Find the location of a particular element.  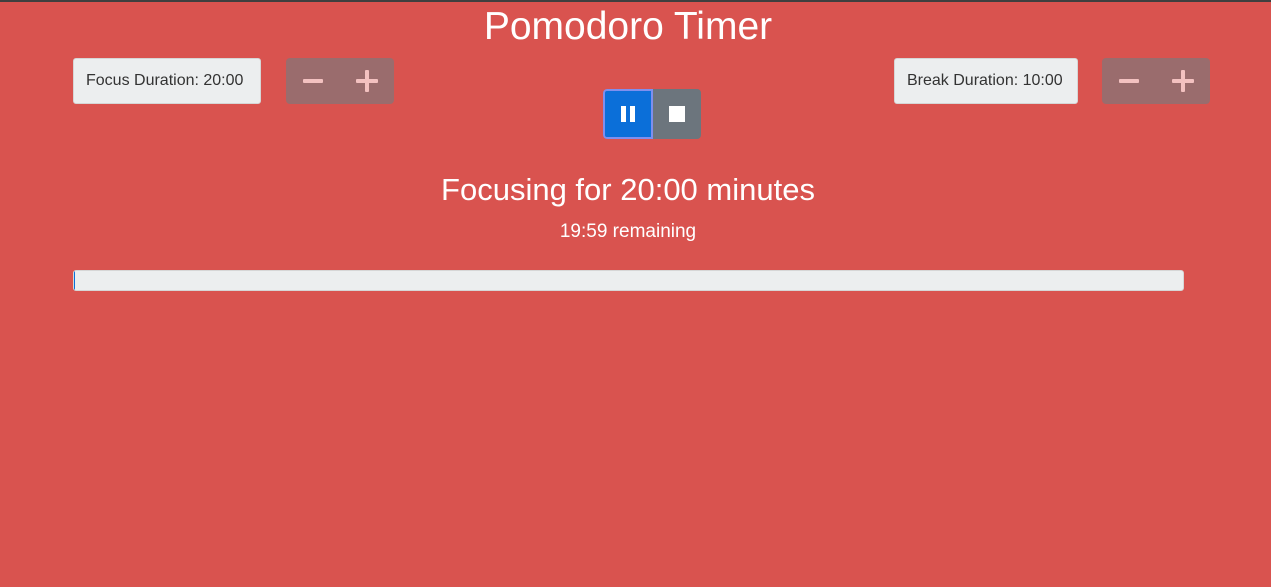

timer-controls is located at coordinates (652, 114).